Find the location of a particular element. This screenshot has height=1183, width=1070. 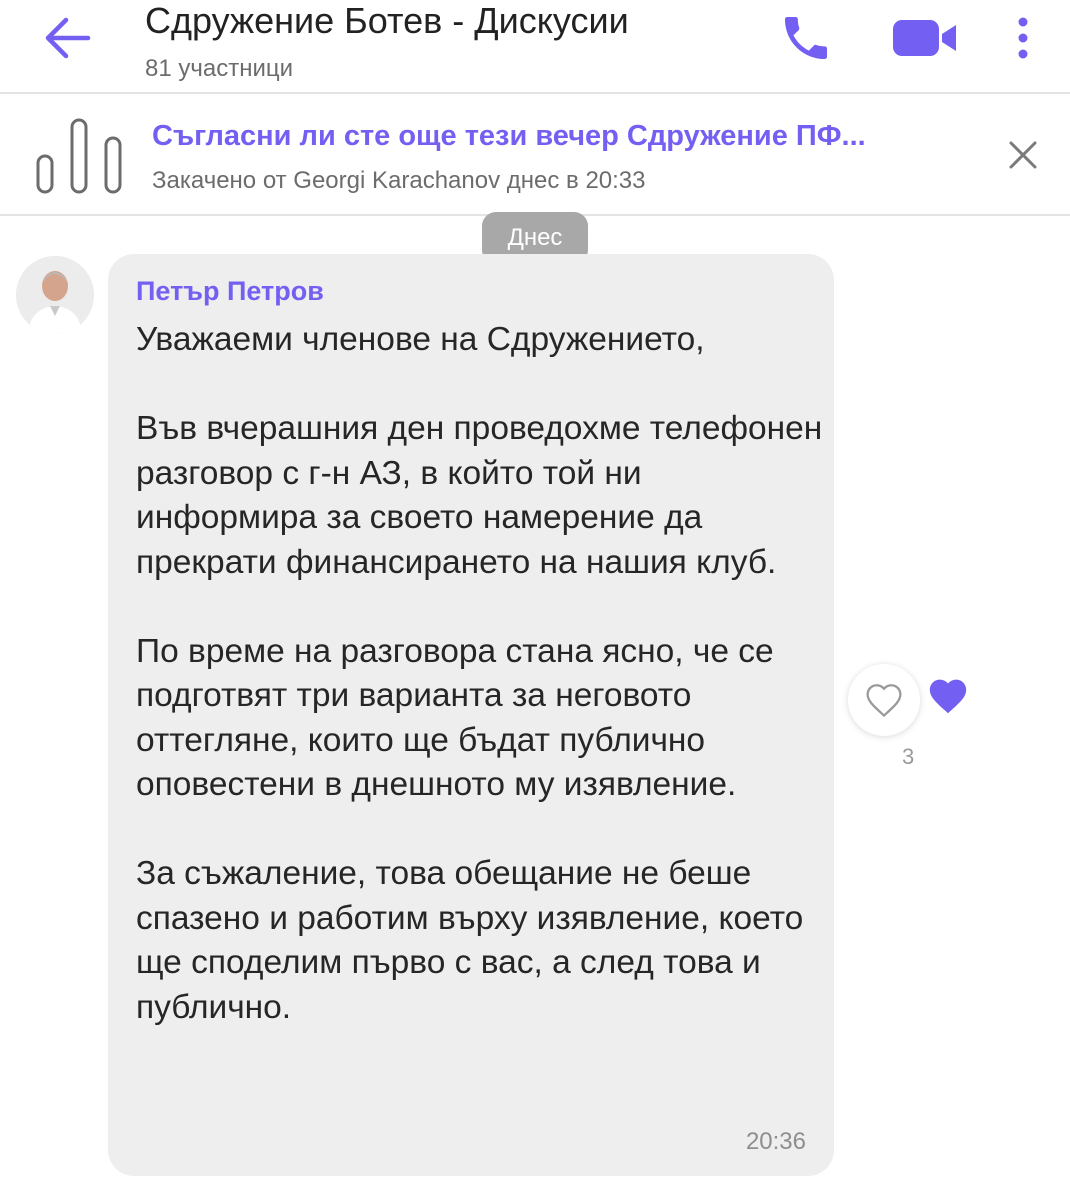

reaction-count: 3 is located at coordinates (908, 757).